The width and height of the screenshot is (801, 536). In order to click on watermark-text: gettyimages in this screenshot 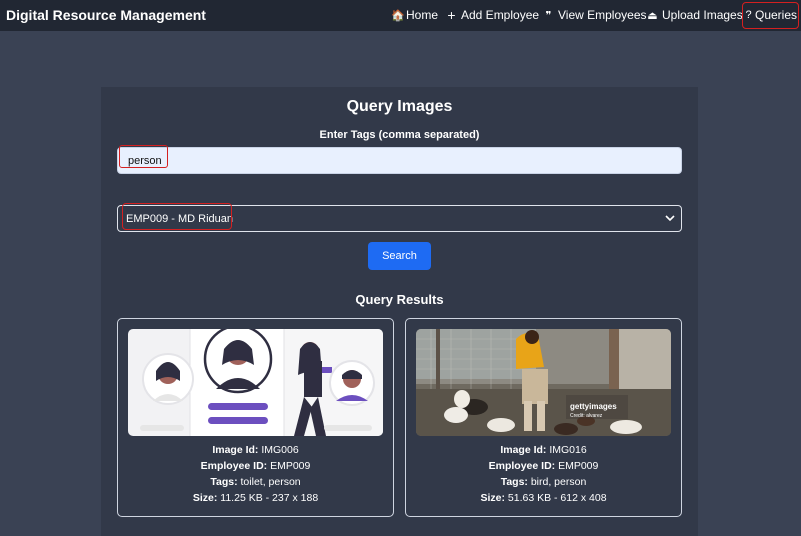, I will do `click(593, 406)`.